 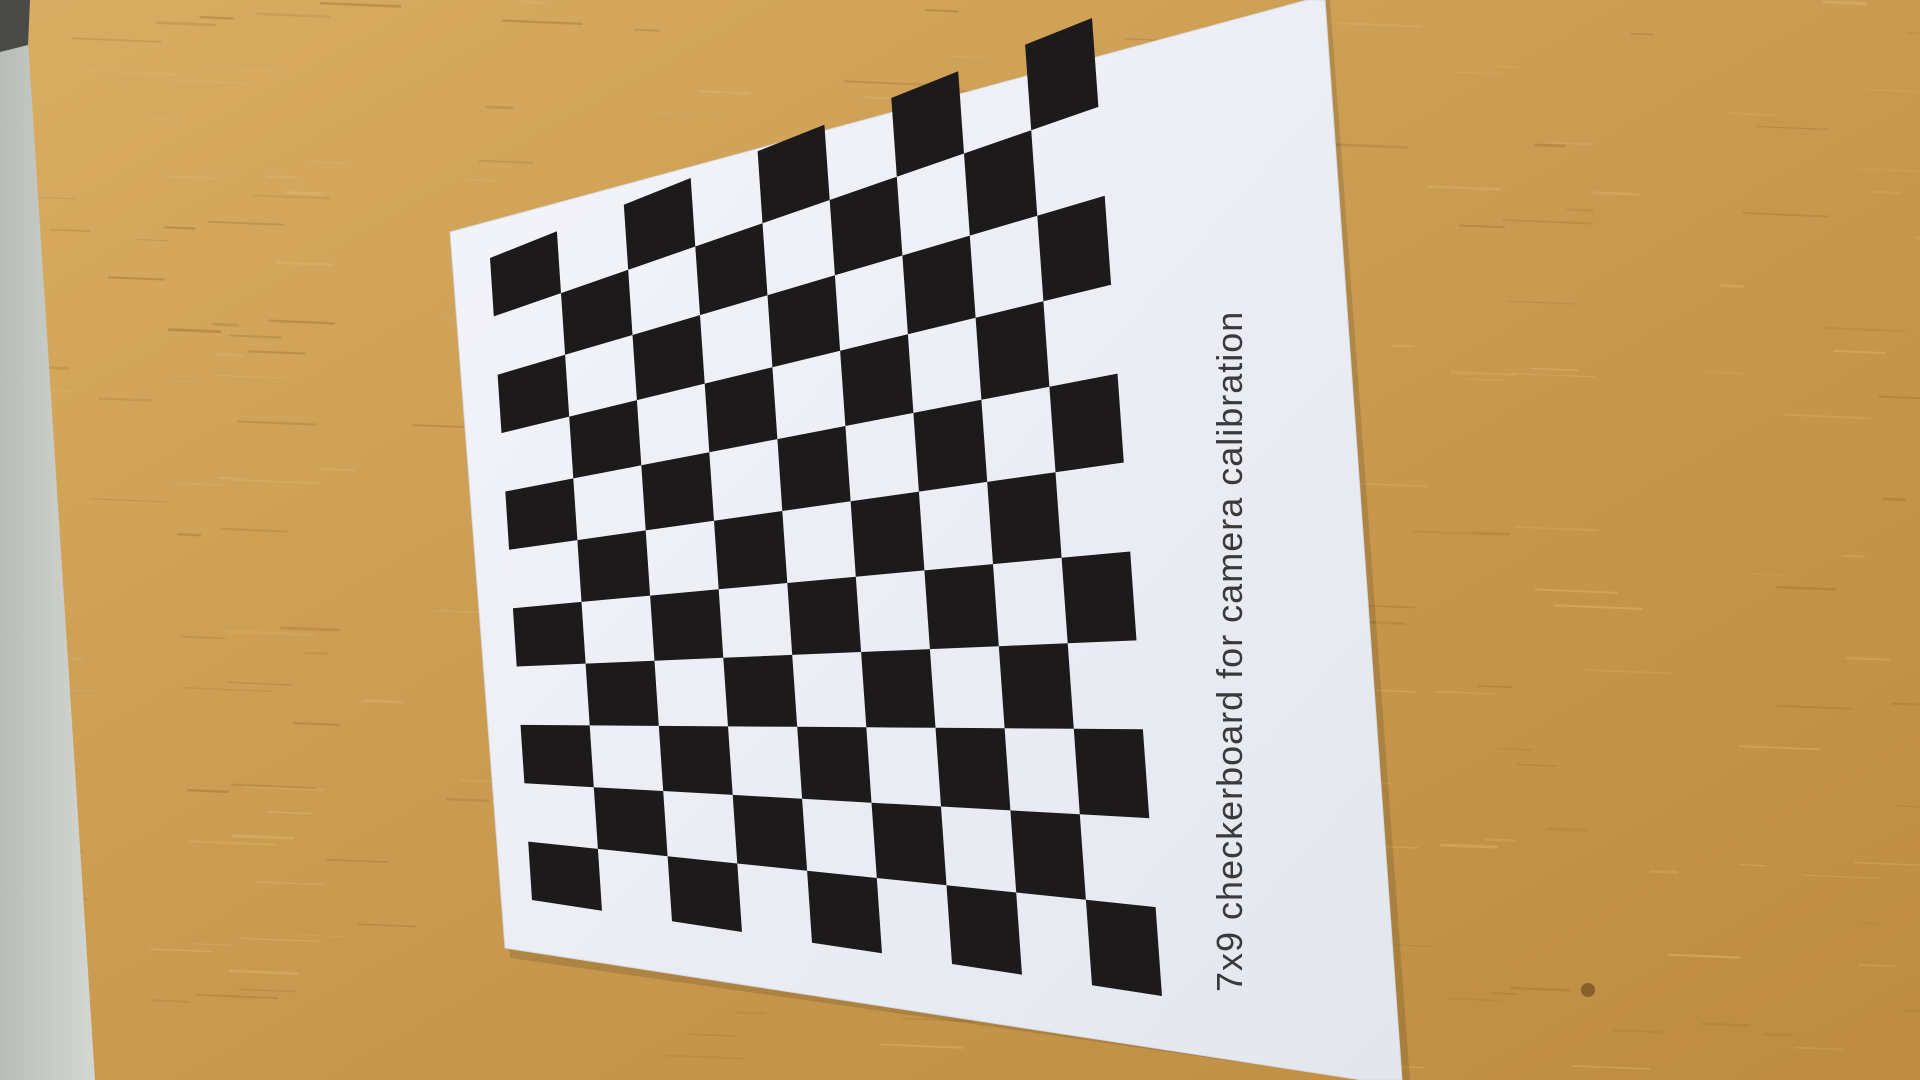 What do you see at coordinates (1229, 651) in the screenshot?
I see `checkerboard-caption: 7x9 checkerboard for camera calibration` at bounding box center [1229, 651].